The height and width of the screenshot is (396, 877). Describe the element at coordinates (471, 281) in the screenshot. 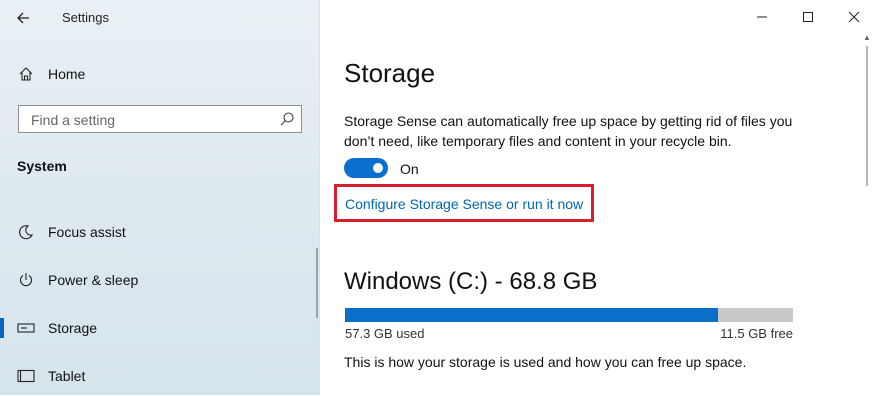

I see `drive-title: Windows (C:) - 68.8 GB` at that location.